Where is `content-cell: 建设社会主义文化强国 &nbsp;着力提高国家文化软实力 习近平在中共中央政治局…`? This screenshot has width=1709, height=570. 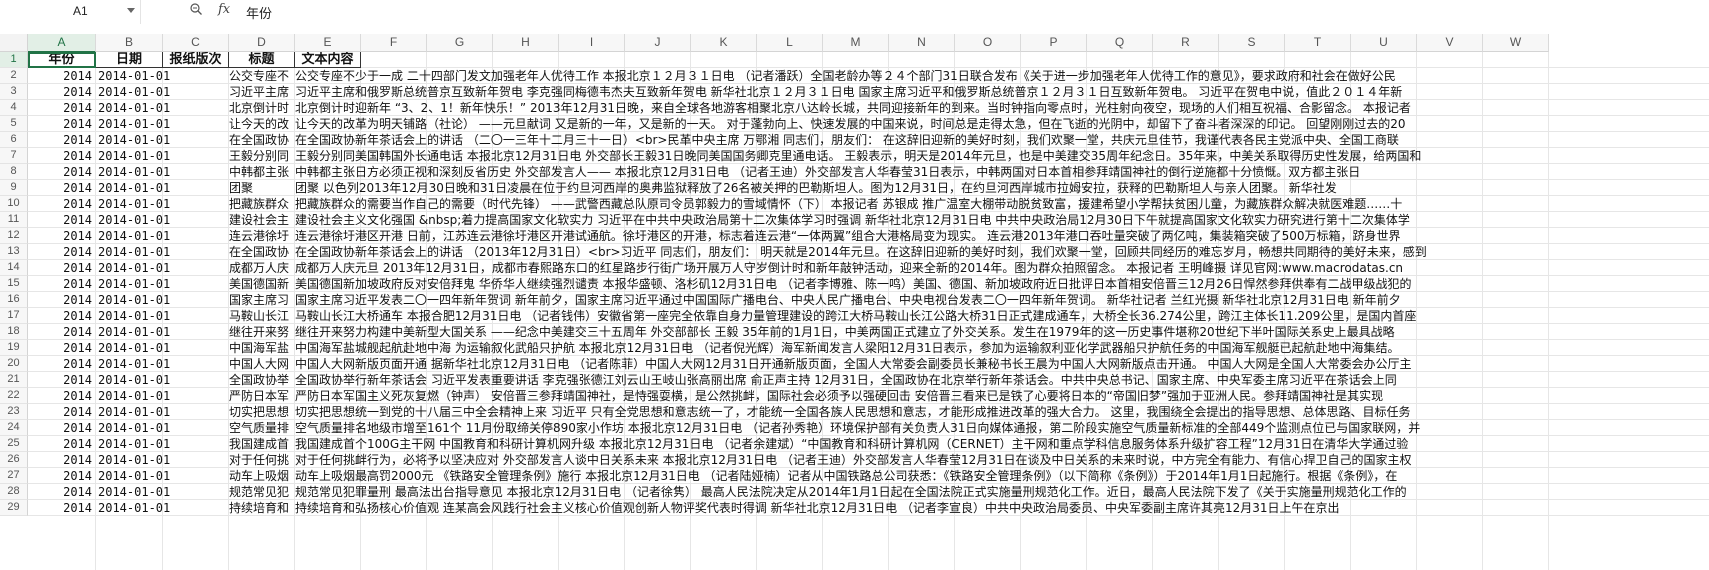 content-cell: 建设社会主义文化强国 &nbsp;着力提高国家文化软实力 习近平在中共中央政治局… is located at coordinates (1002, 220).